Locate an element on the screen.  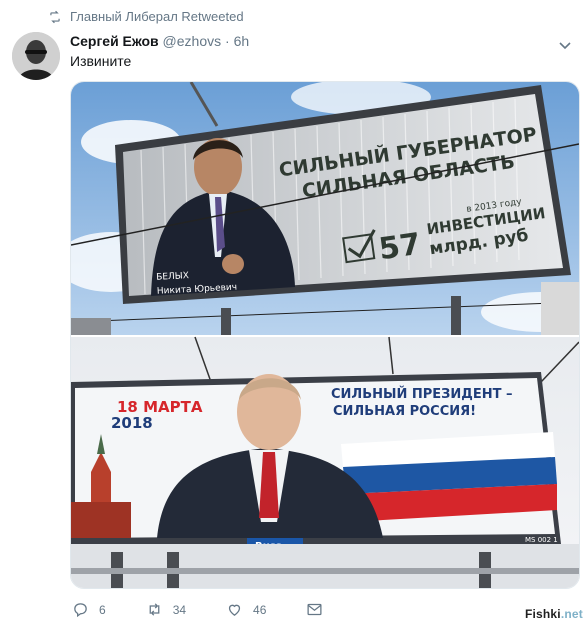
tweet-actions: 6 34 46 is located at coordinates (217, 609).